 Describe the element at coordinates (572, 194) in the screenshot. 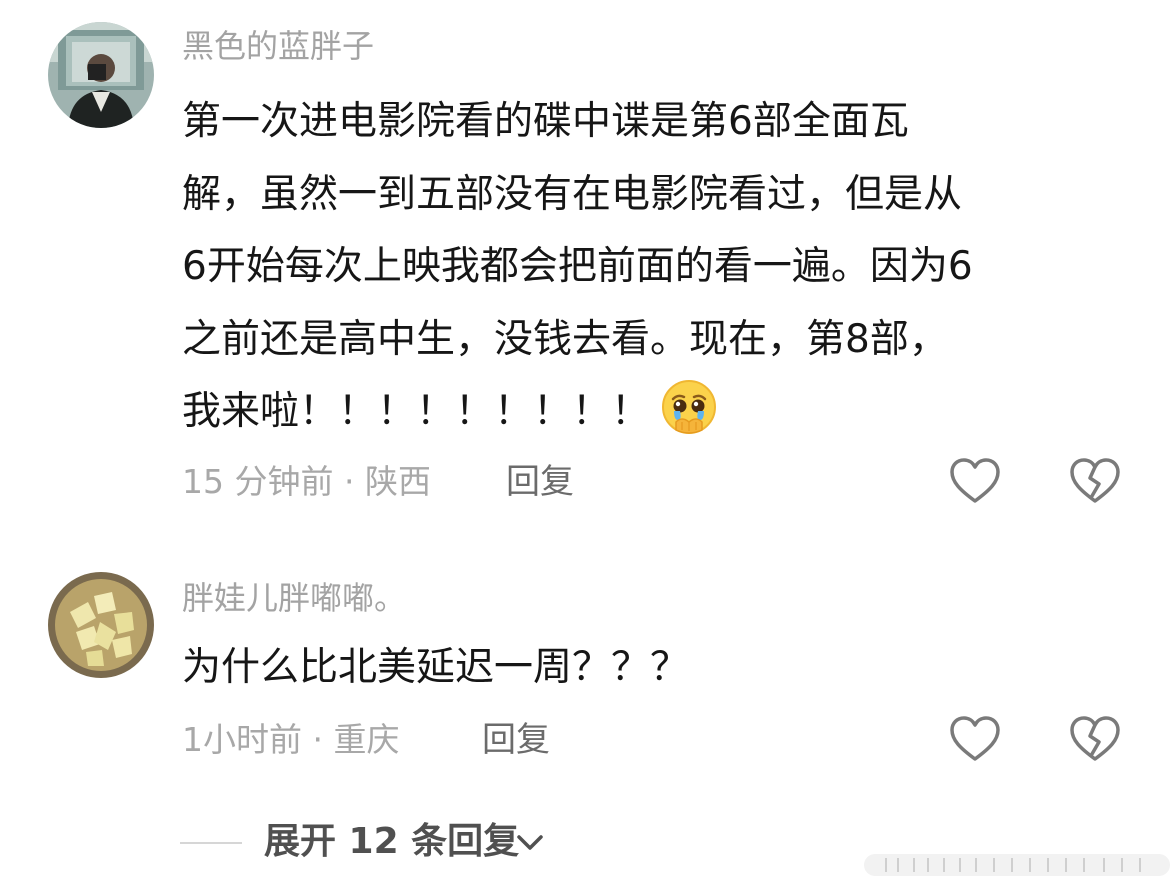

I see `comment-body-line: 解，虽然一到五部没有在电影院看过，但是从` at that location.